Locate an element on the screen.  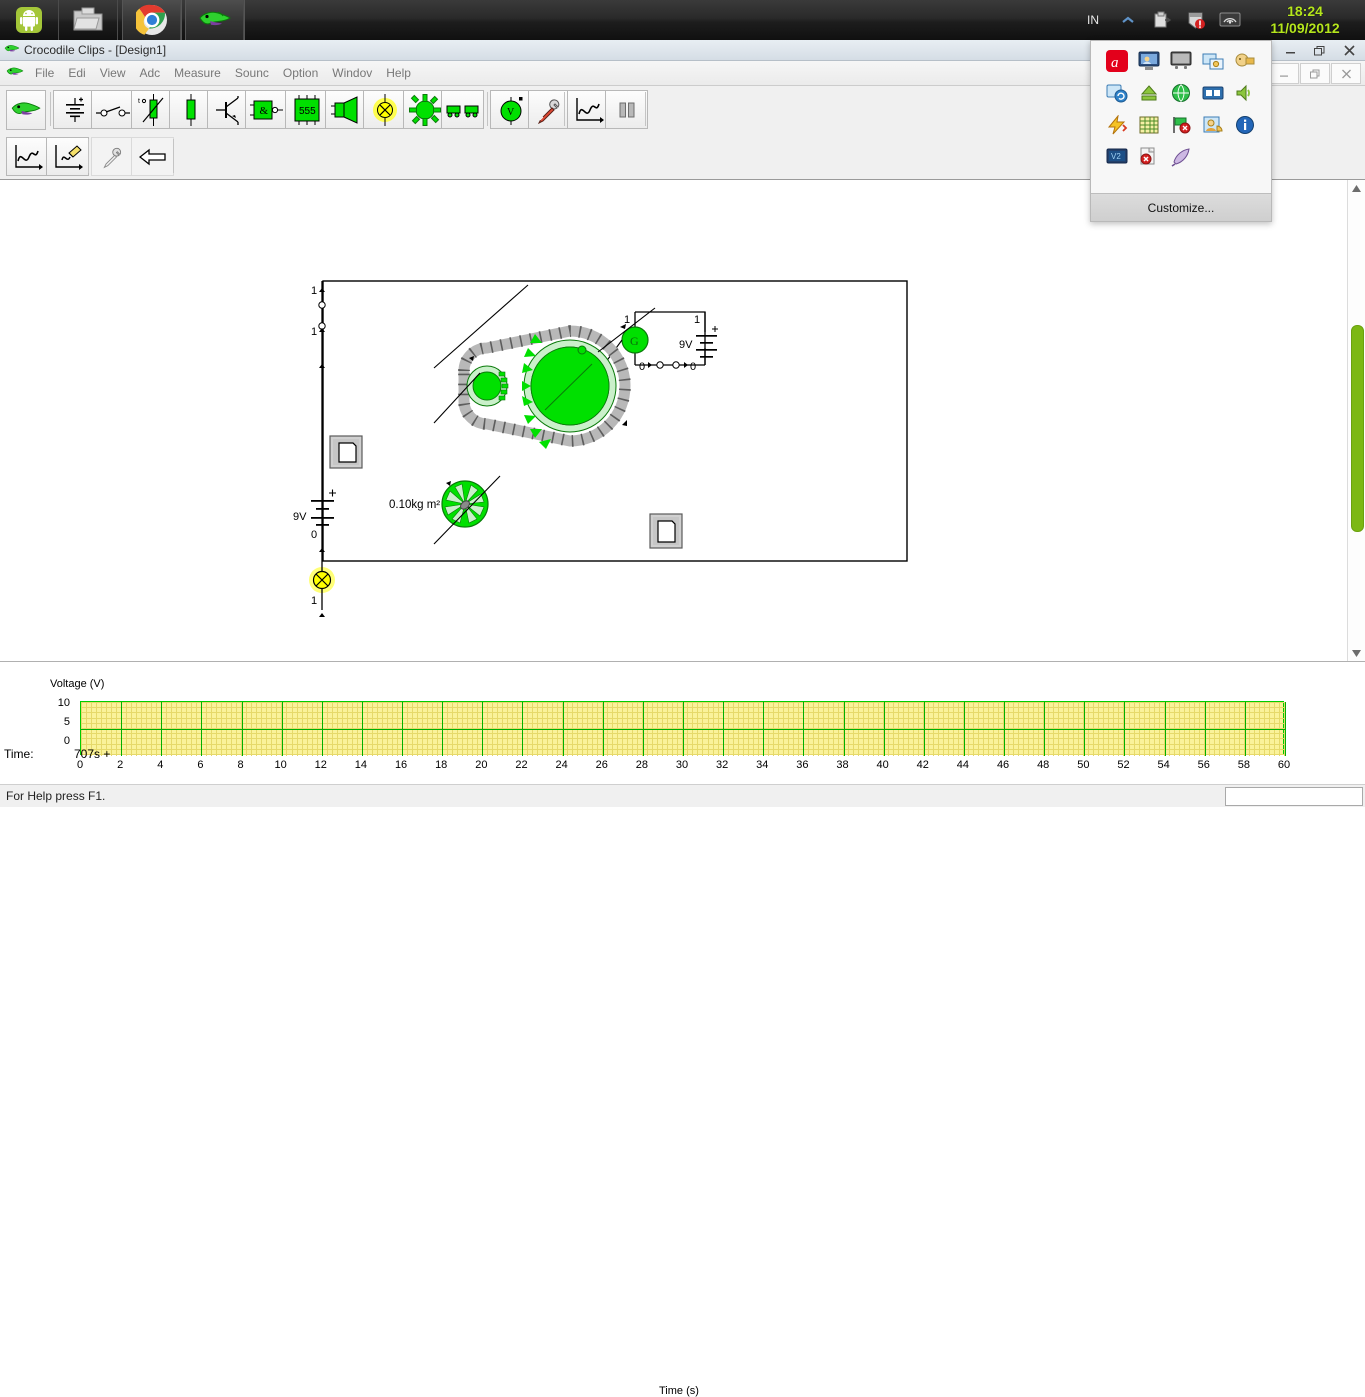
battery-icon is located at coordinates (74, 109).